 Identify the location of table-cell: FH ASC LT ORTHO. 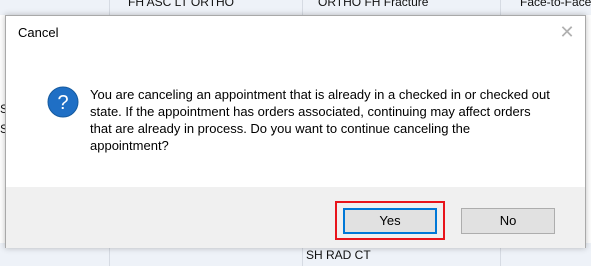
(181, 4).